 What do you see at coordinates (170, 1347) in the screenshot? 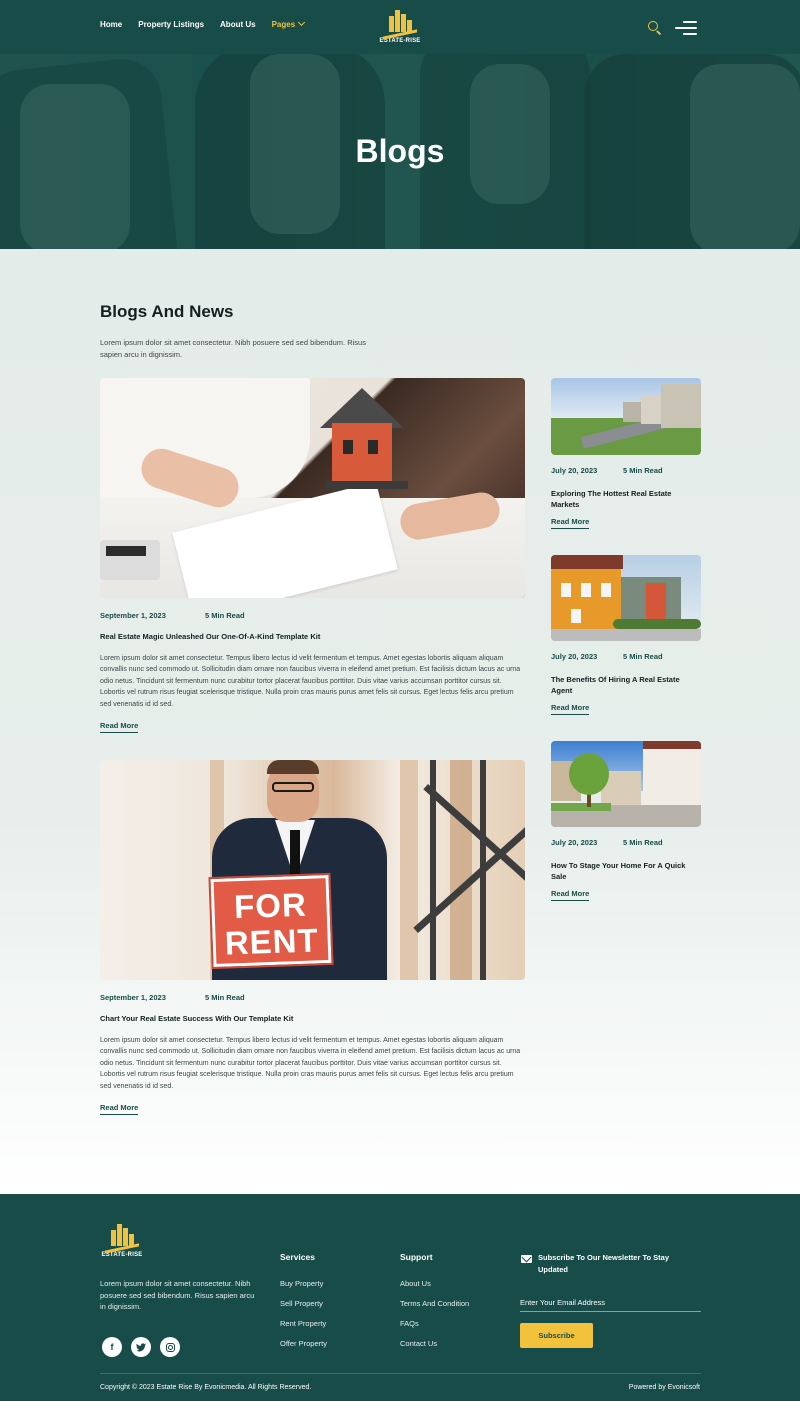
I see `instagram-icon` at bounding box center [170, 1347].